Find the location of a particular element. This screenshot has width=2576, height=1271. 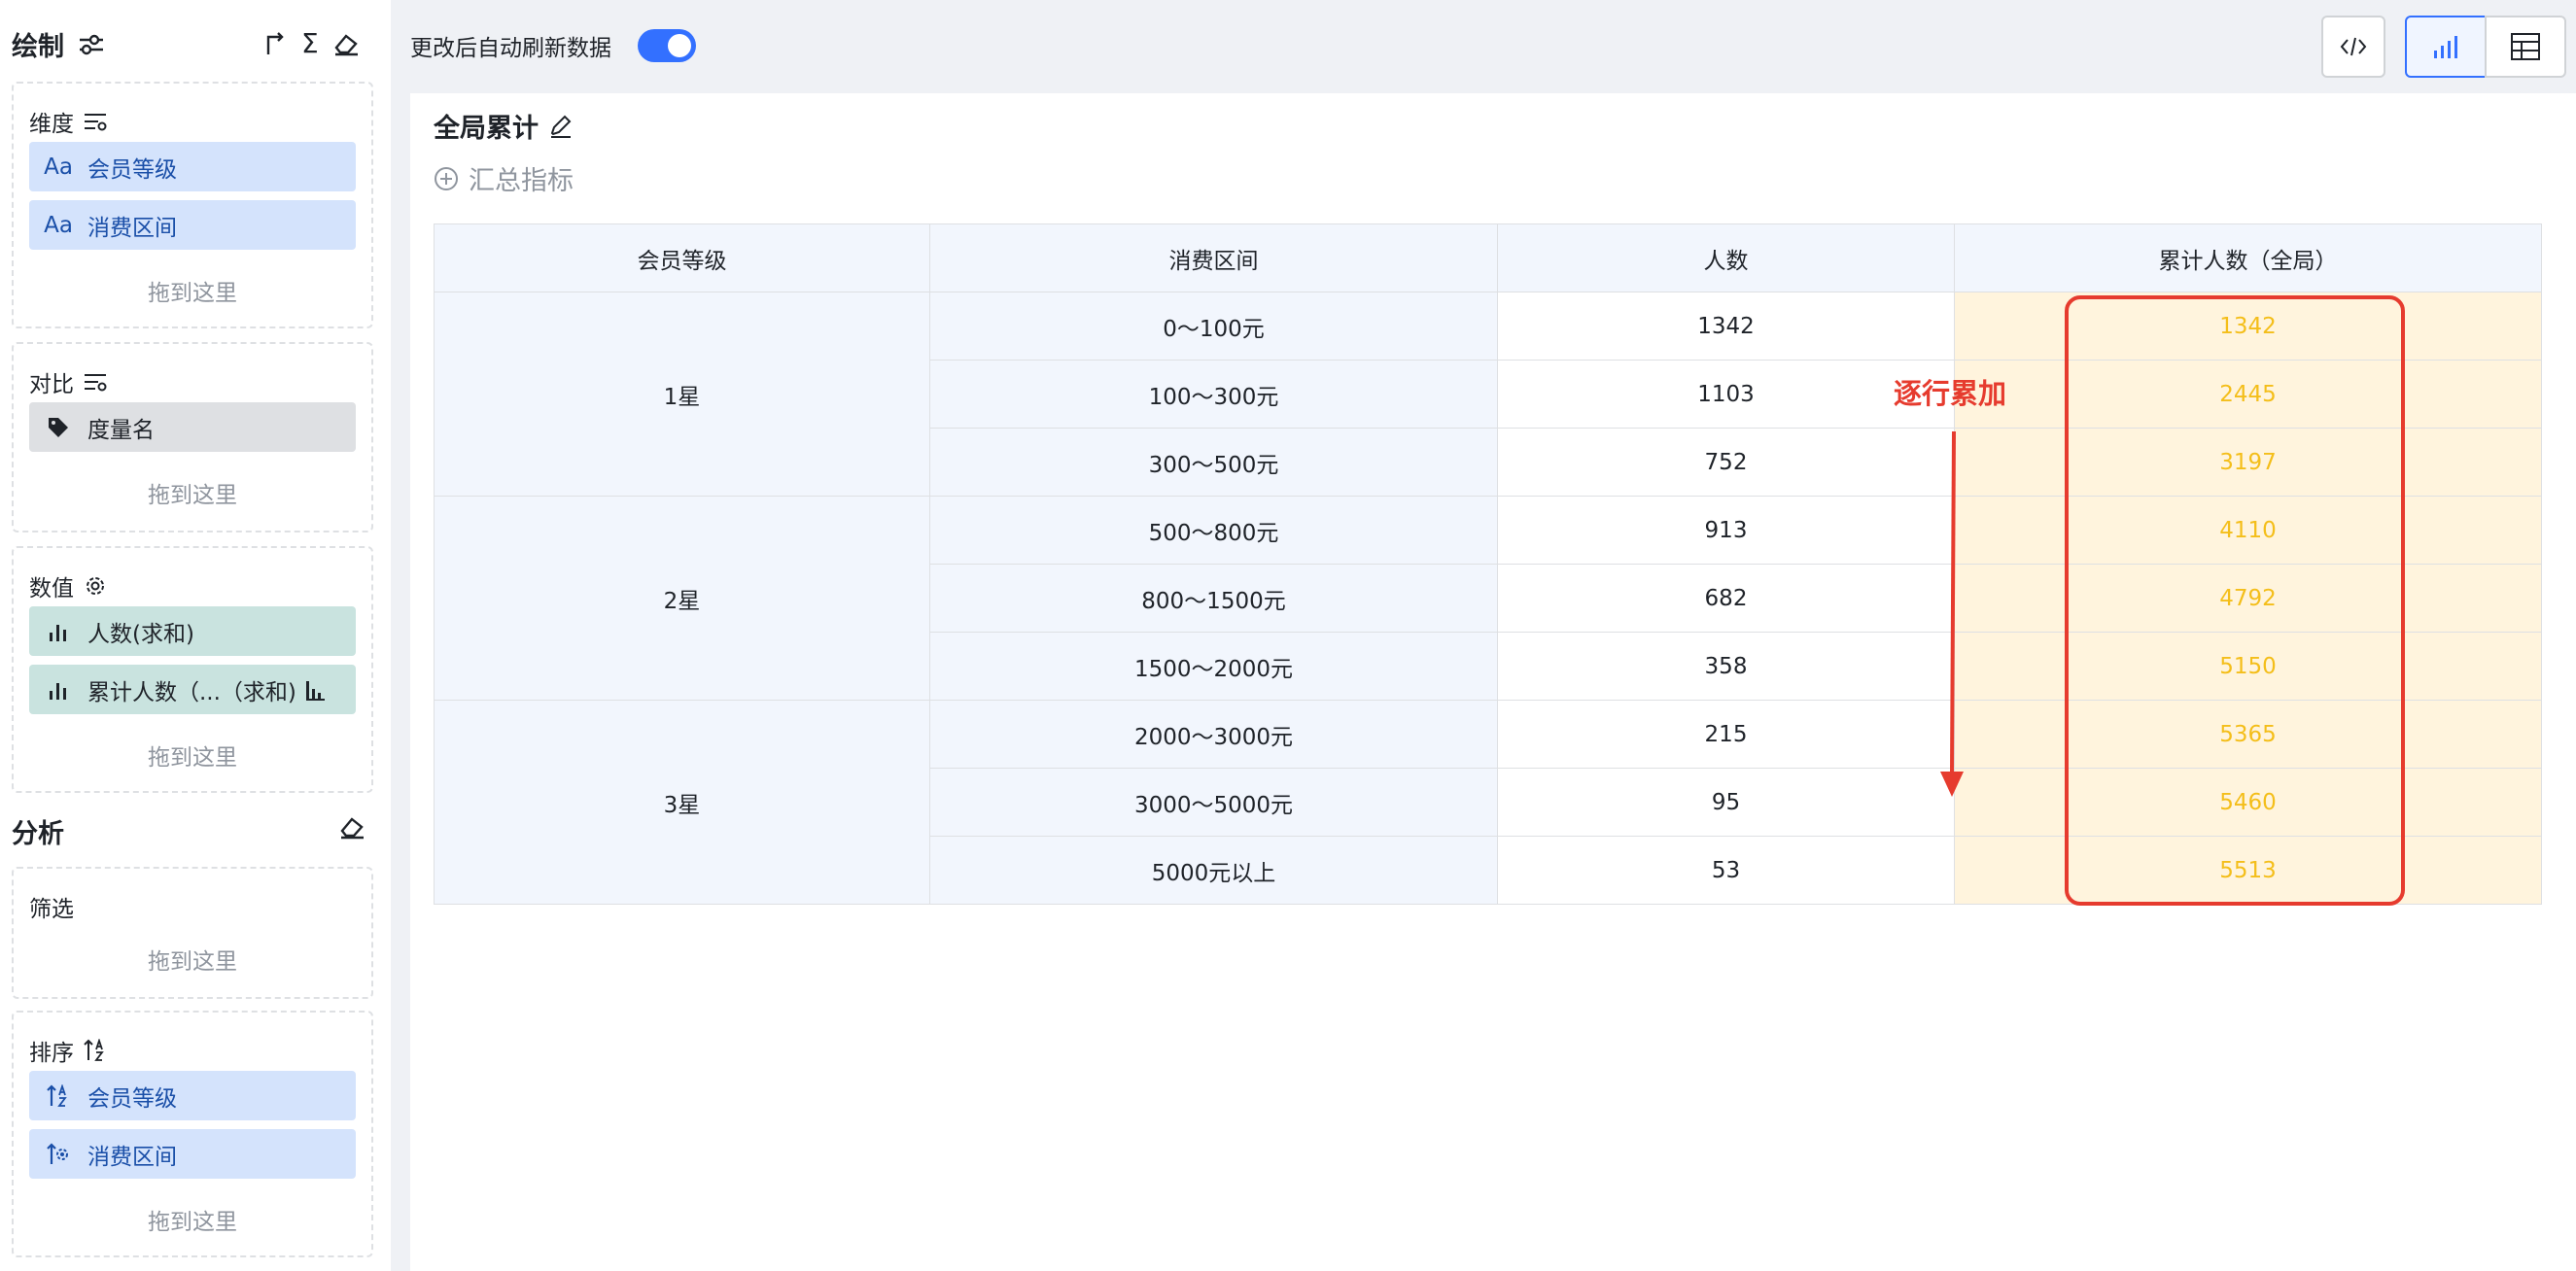

spend-range-cell: 1500～2000元 is located at coordinates (1213, 666).